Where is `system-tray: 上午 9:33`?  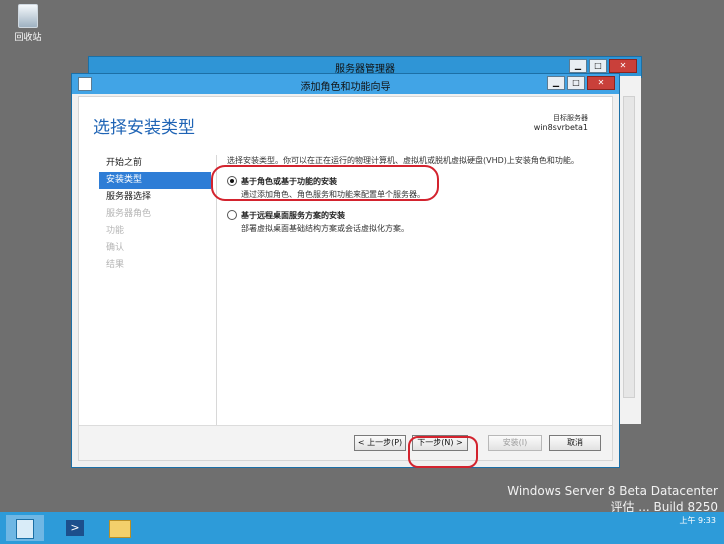 system-tray: 上午 9:33 is located at coordinates (697, 521).